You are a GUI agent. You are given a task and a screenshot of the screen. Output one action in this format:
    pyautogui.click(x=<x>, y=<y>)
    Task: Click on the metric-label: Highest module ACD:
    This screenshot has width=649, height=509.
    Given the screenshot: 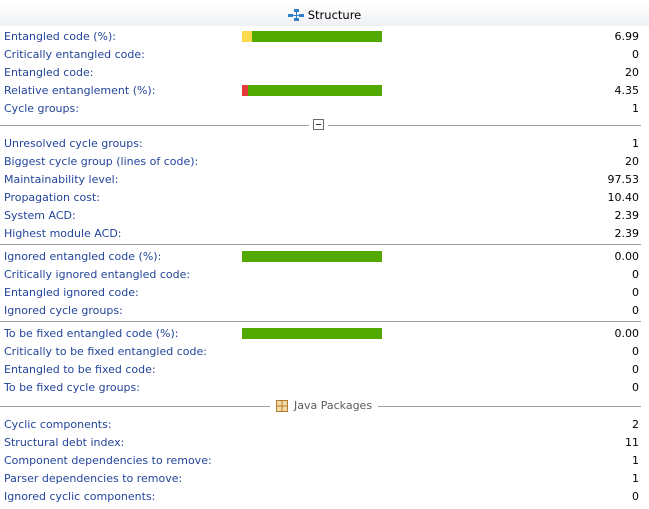 What is the action you would take?
    pyautogui.click(x=63, y=233)
    